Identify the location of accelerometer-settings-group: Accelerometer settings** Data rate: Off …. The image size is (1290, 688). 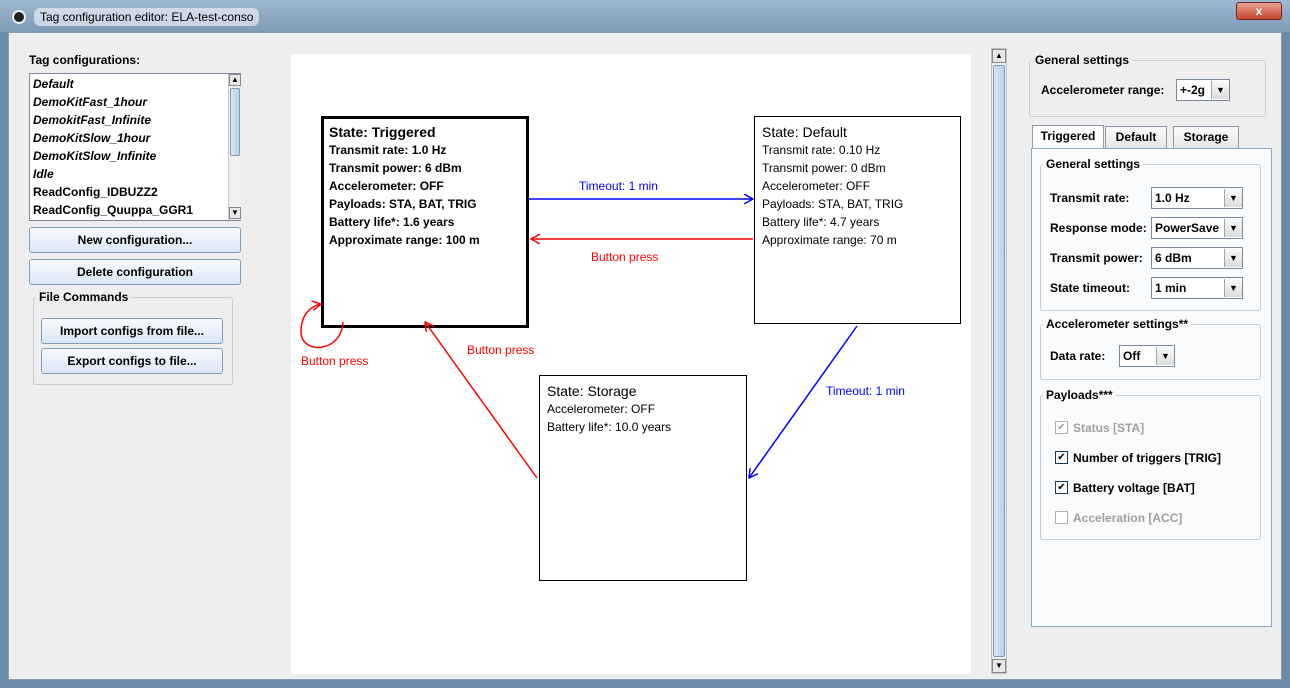
(1150, 348).